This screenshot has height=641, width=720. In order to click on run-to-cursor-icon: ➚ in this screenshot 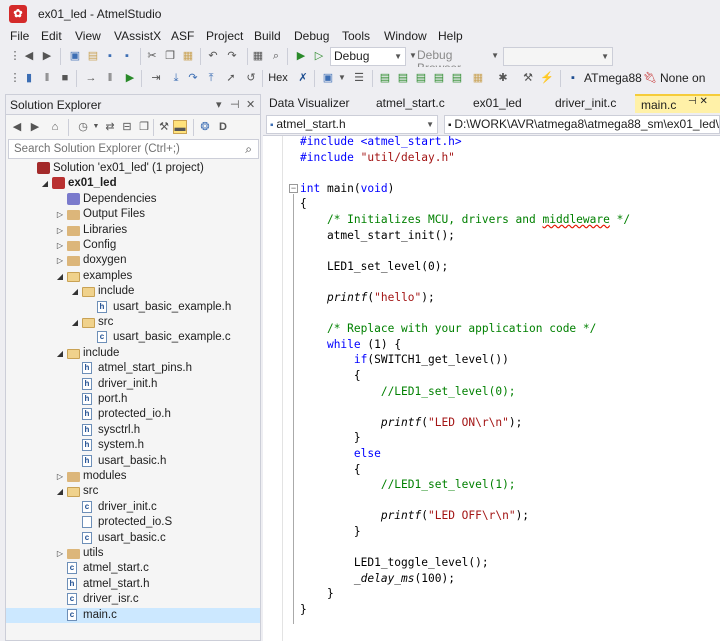, I will do `click(231, 78)`.